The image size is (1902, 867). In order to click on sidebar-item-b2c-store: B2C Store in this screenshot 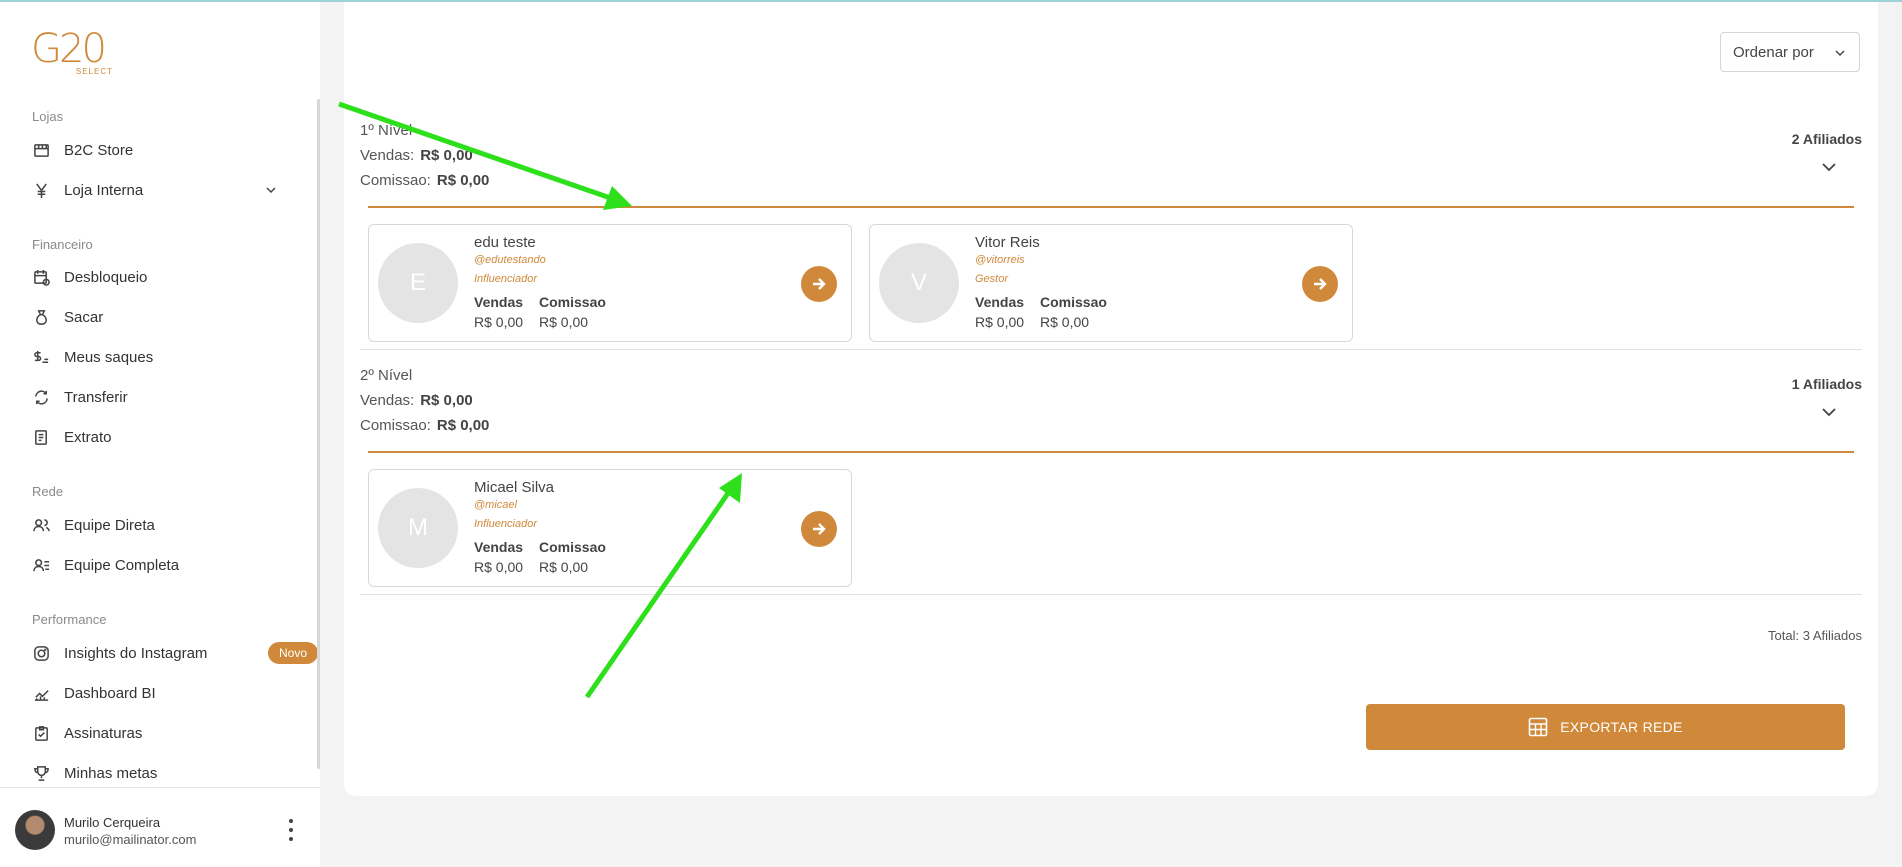, I will do `click(162, 150)`.